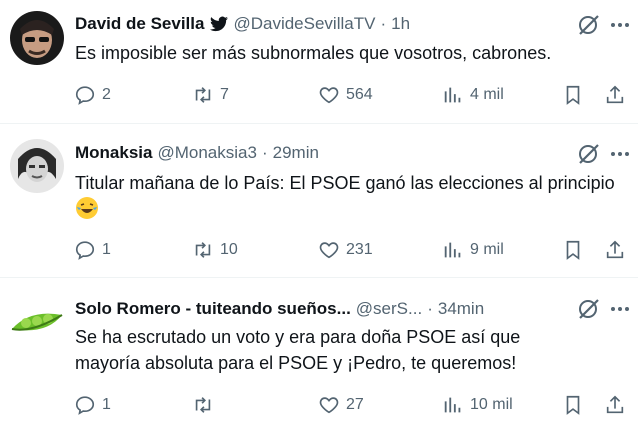 The image size is (638, 433). What do you see at coordinates (487, 94) in the screenshot?
I see `views-count: 4 mil` at bounding box center [487, 94].